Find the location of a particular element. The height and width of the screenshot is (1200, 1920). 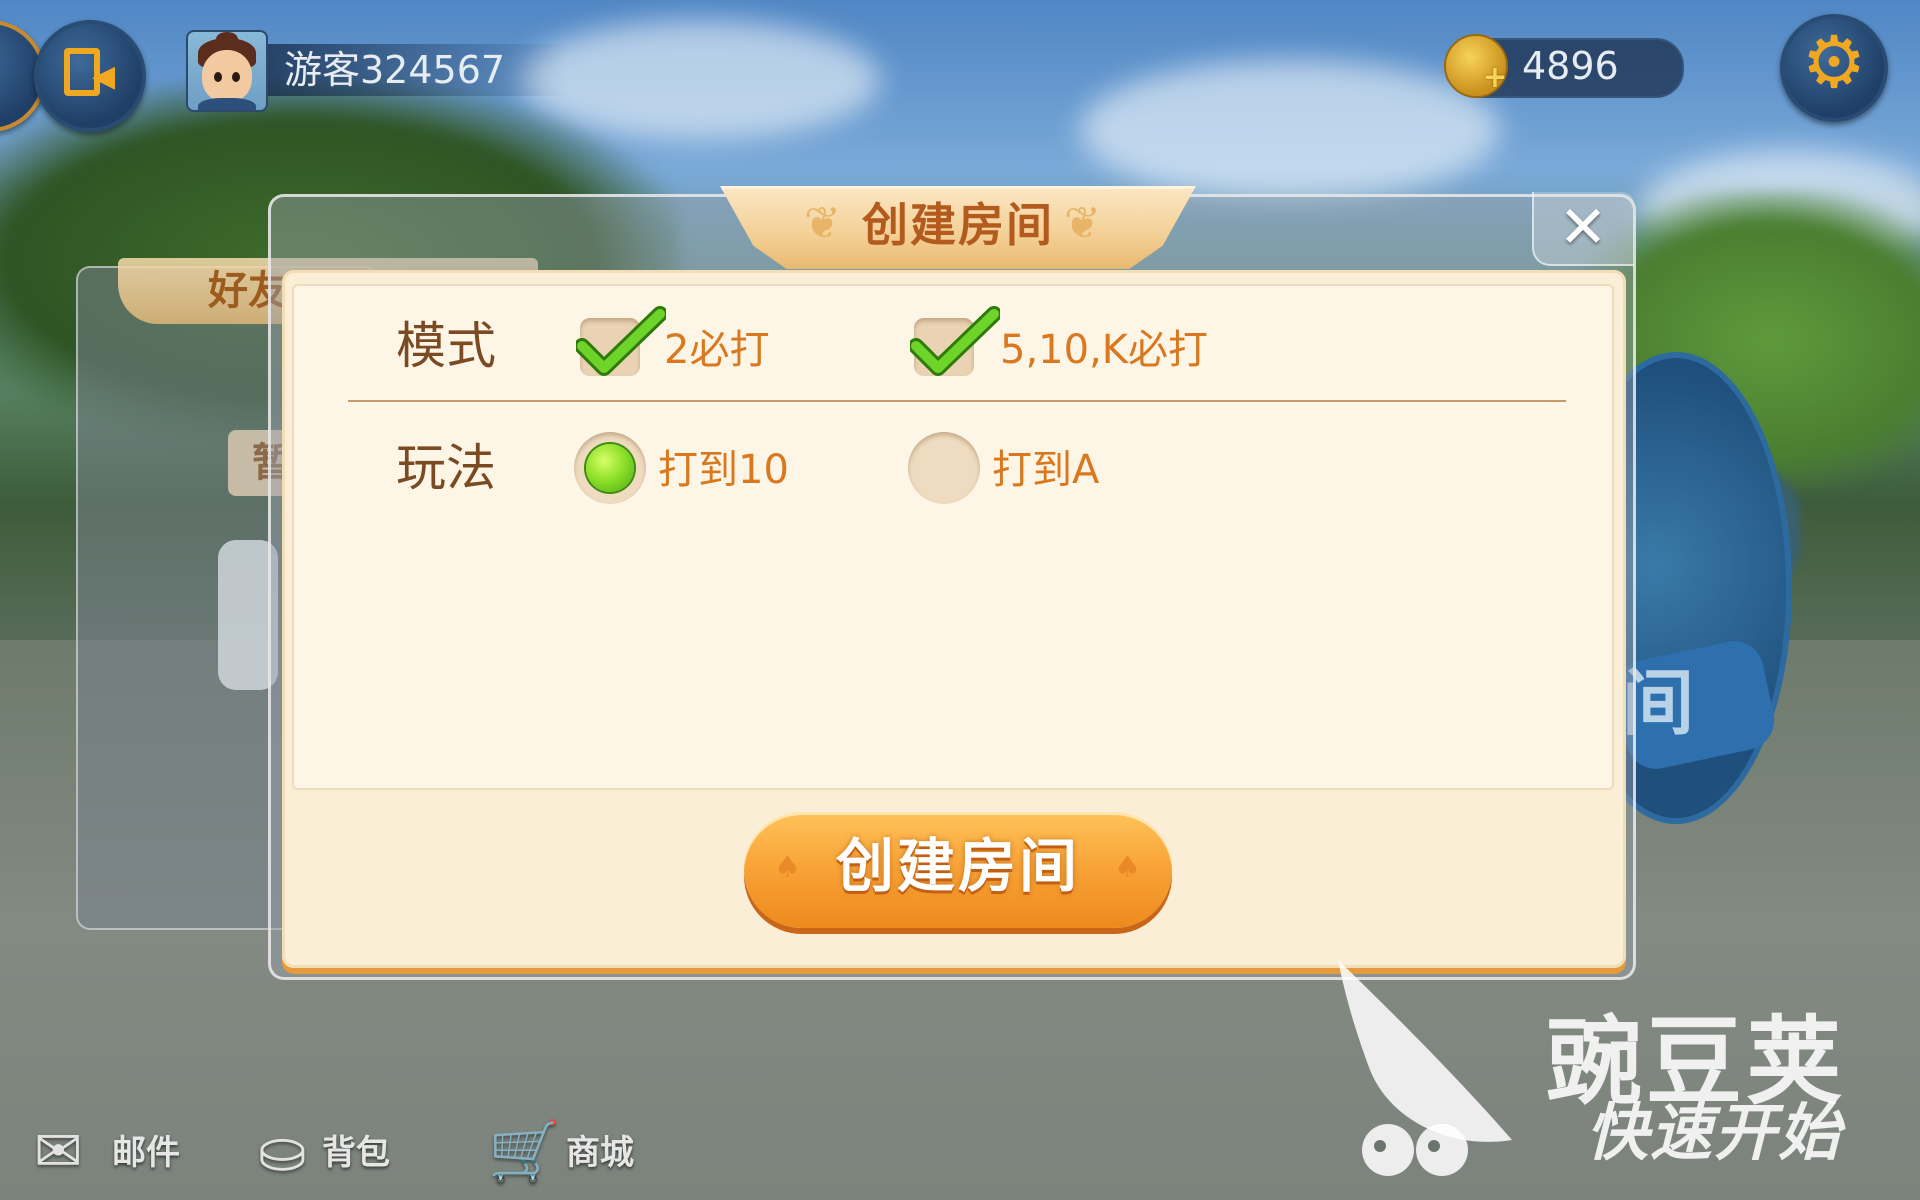

play-style-label: 玩法 is located at coordinates (446, 468).